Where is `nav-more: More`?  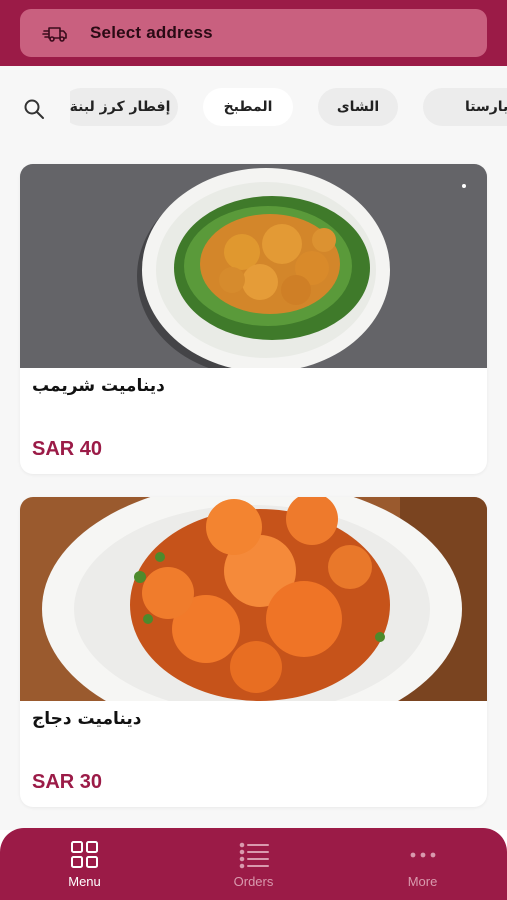 nav-more: More is located at coordinates (422, 864).